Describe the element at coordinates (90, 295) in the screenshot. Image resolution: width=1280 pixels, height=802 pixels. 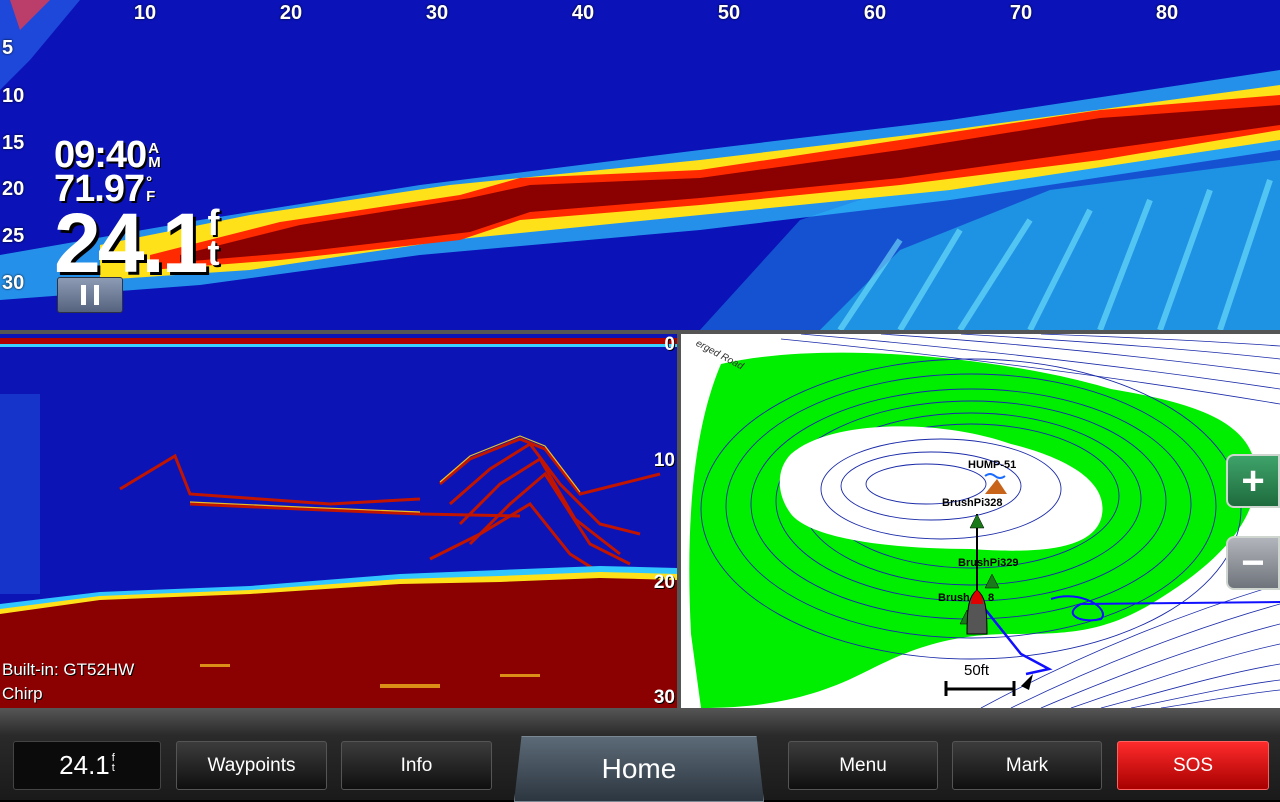
I see `pause-button` at that location.